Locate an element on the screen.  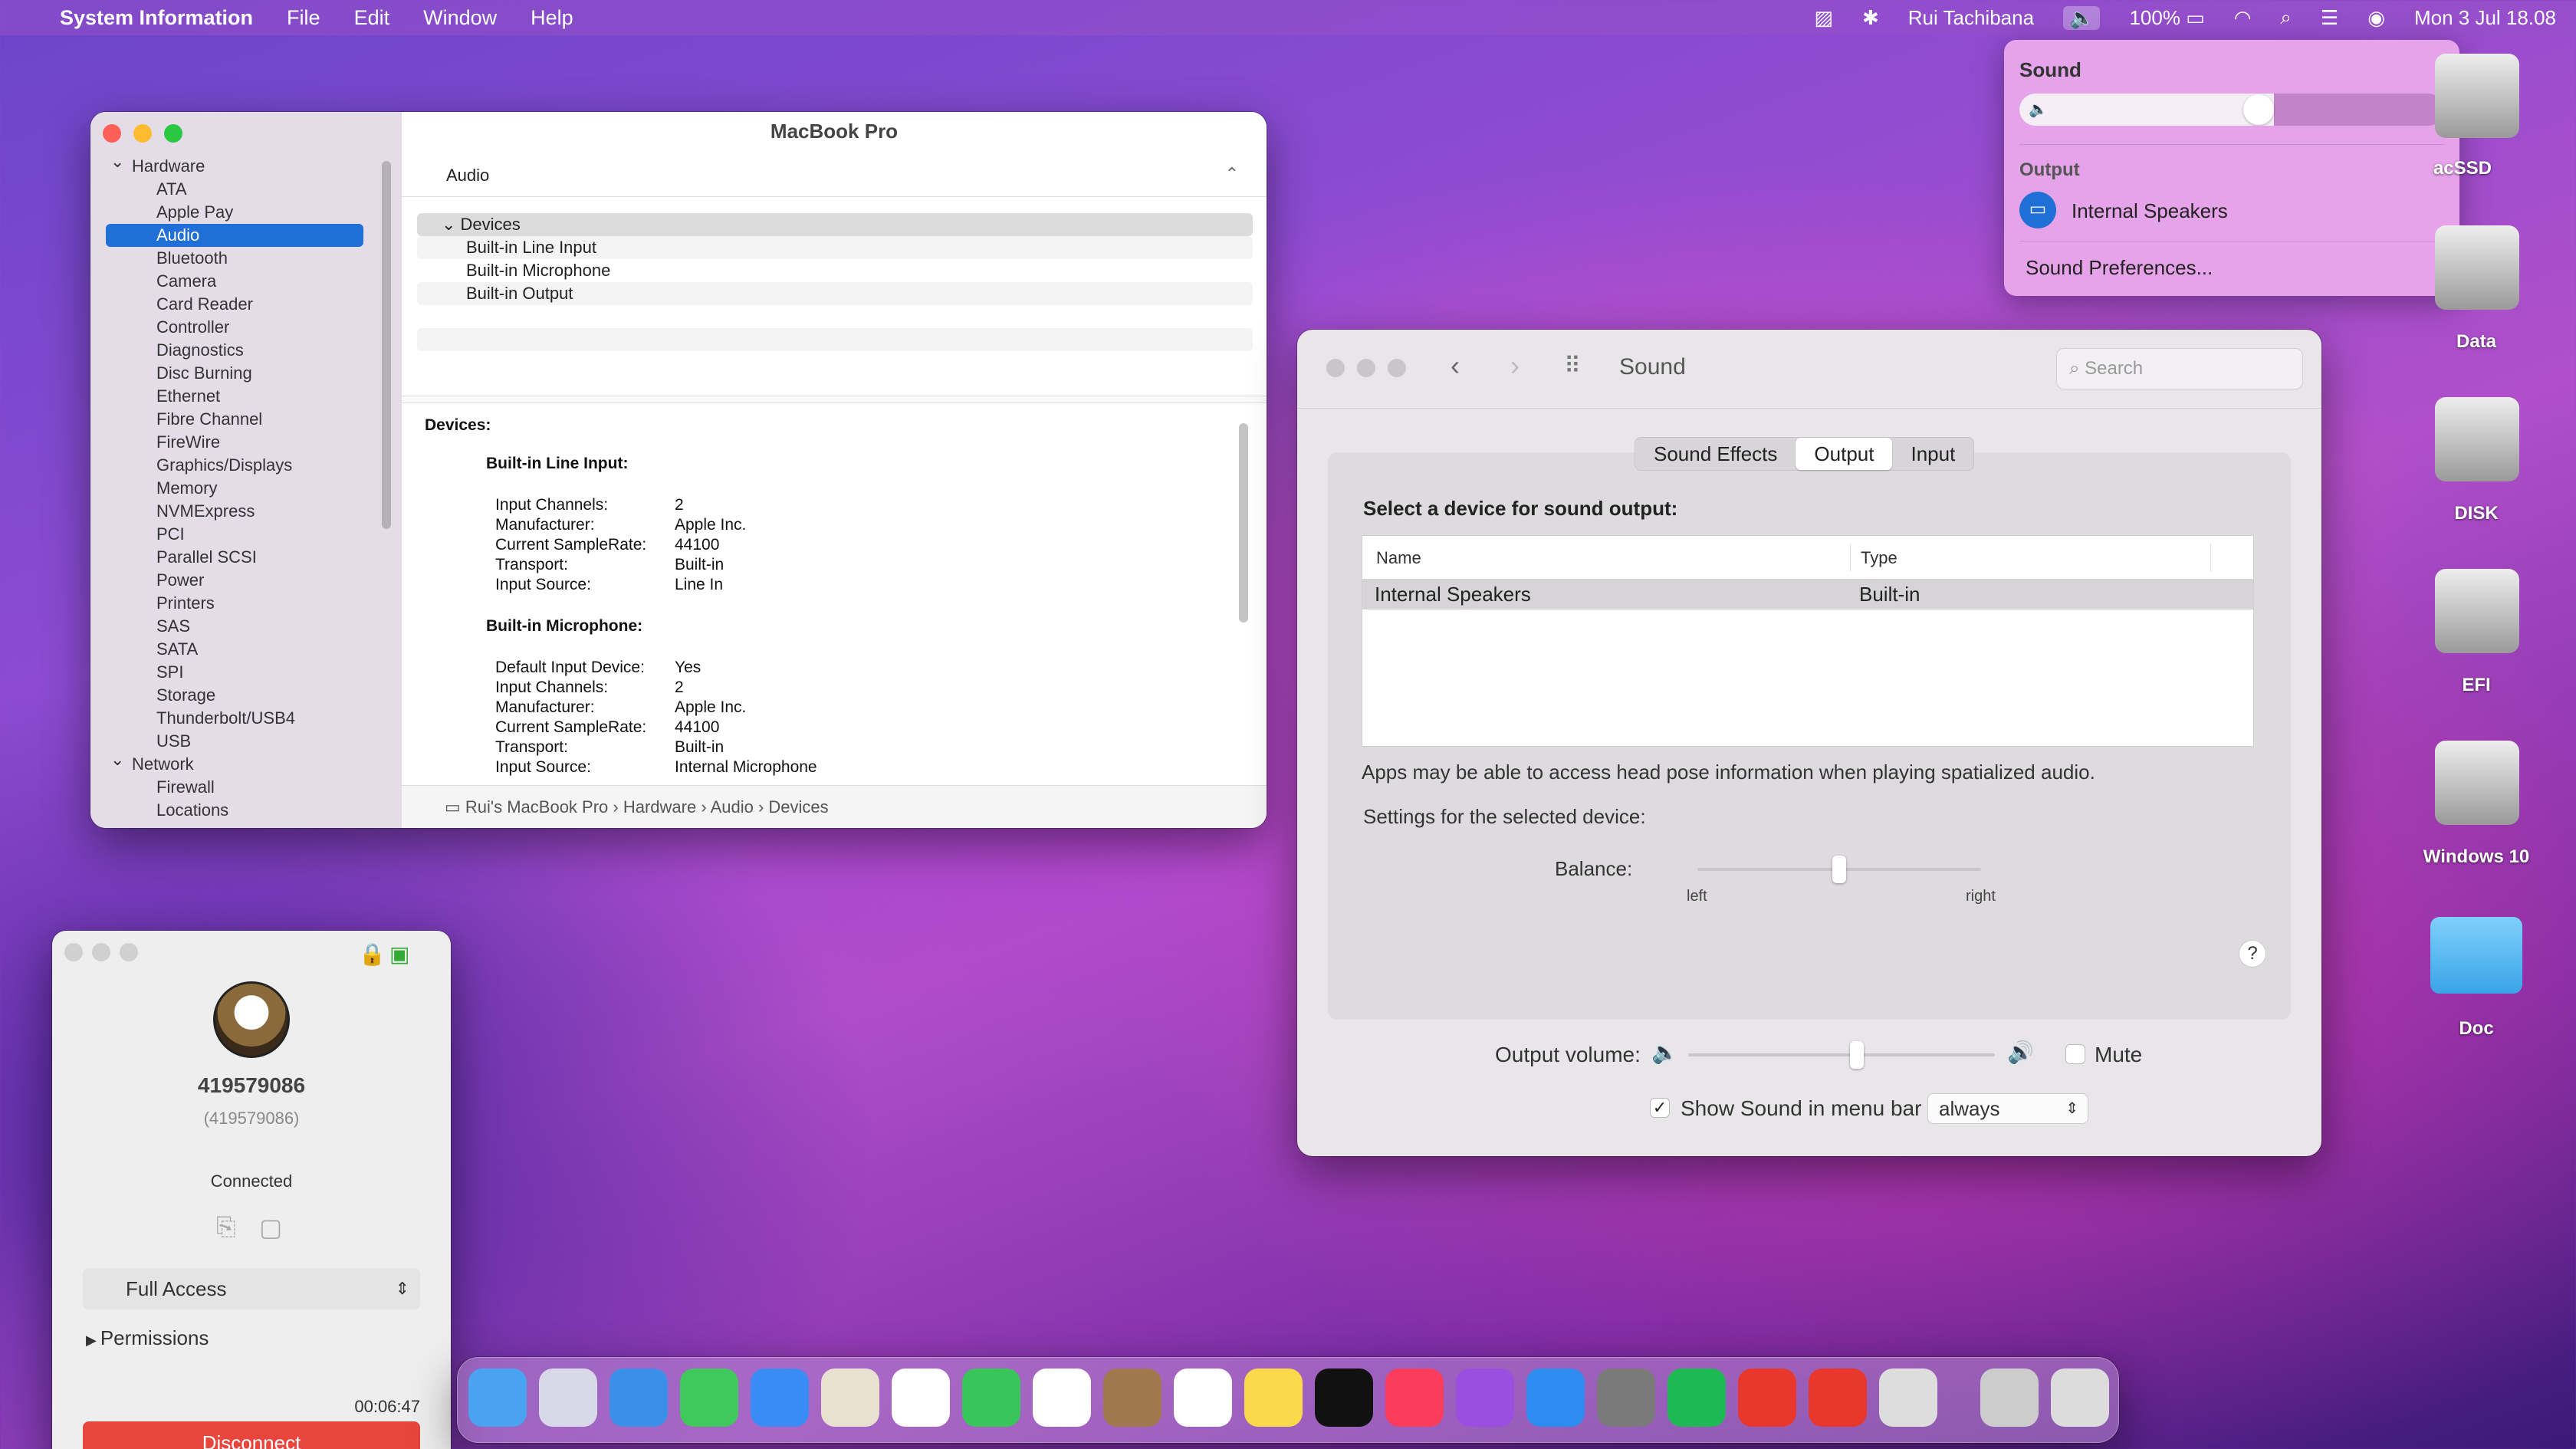
tree-row: Built-in Microphone is located at coordinates (835, 270).